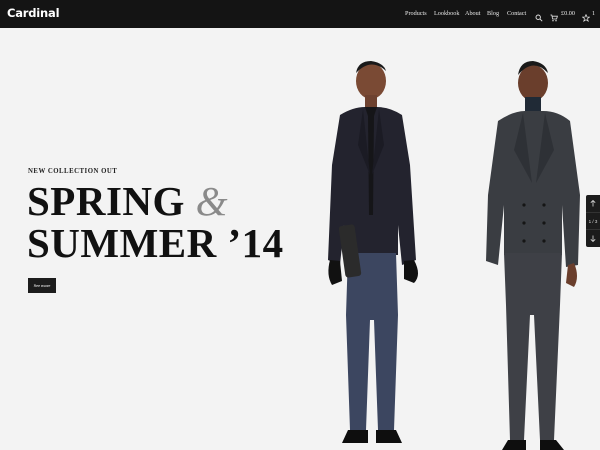 This screenshot has width=600, height=450. Describe the element at coordinates (533, 255) in the screenshot. I see `model-right` at that location.